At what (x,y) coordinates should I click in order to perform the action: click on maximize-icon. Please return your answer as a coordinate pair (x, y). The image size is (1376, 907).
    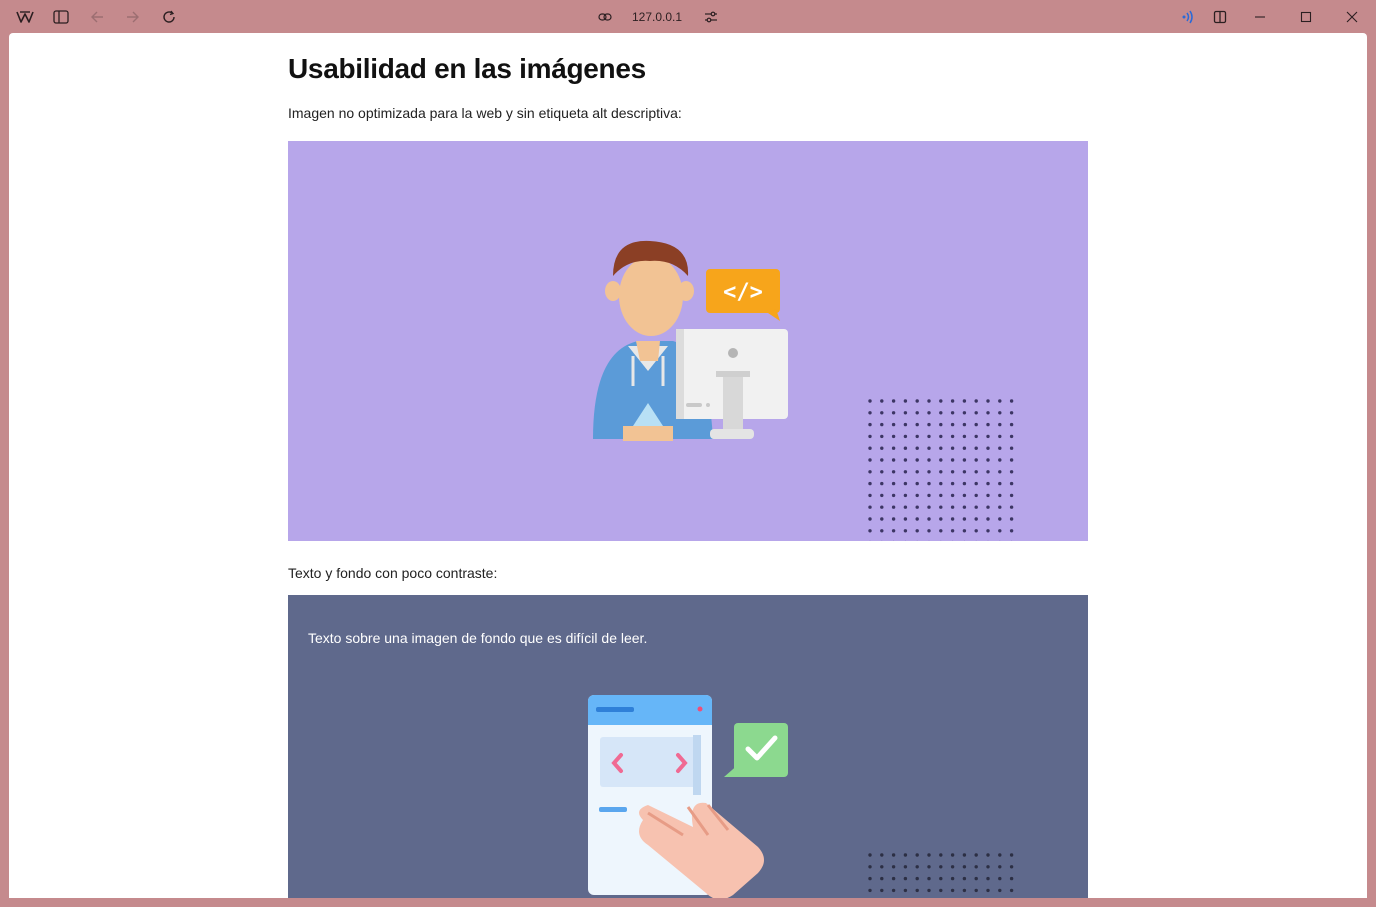
    Looking at the image, I should click on (1306, 17).